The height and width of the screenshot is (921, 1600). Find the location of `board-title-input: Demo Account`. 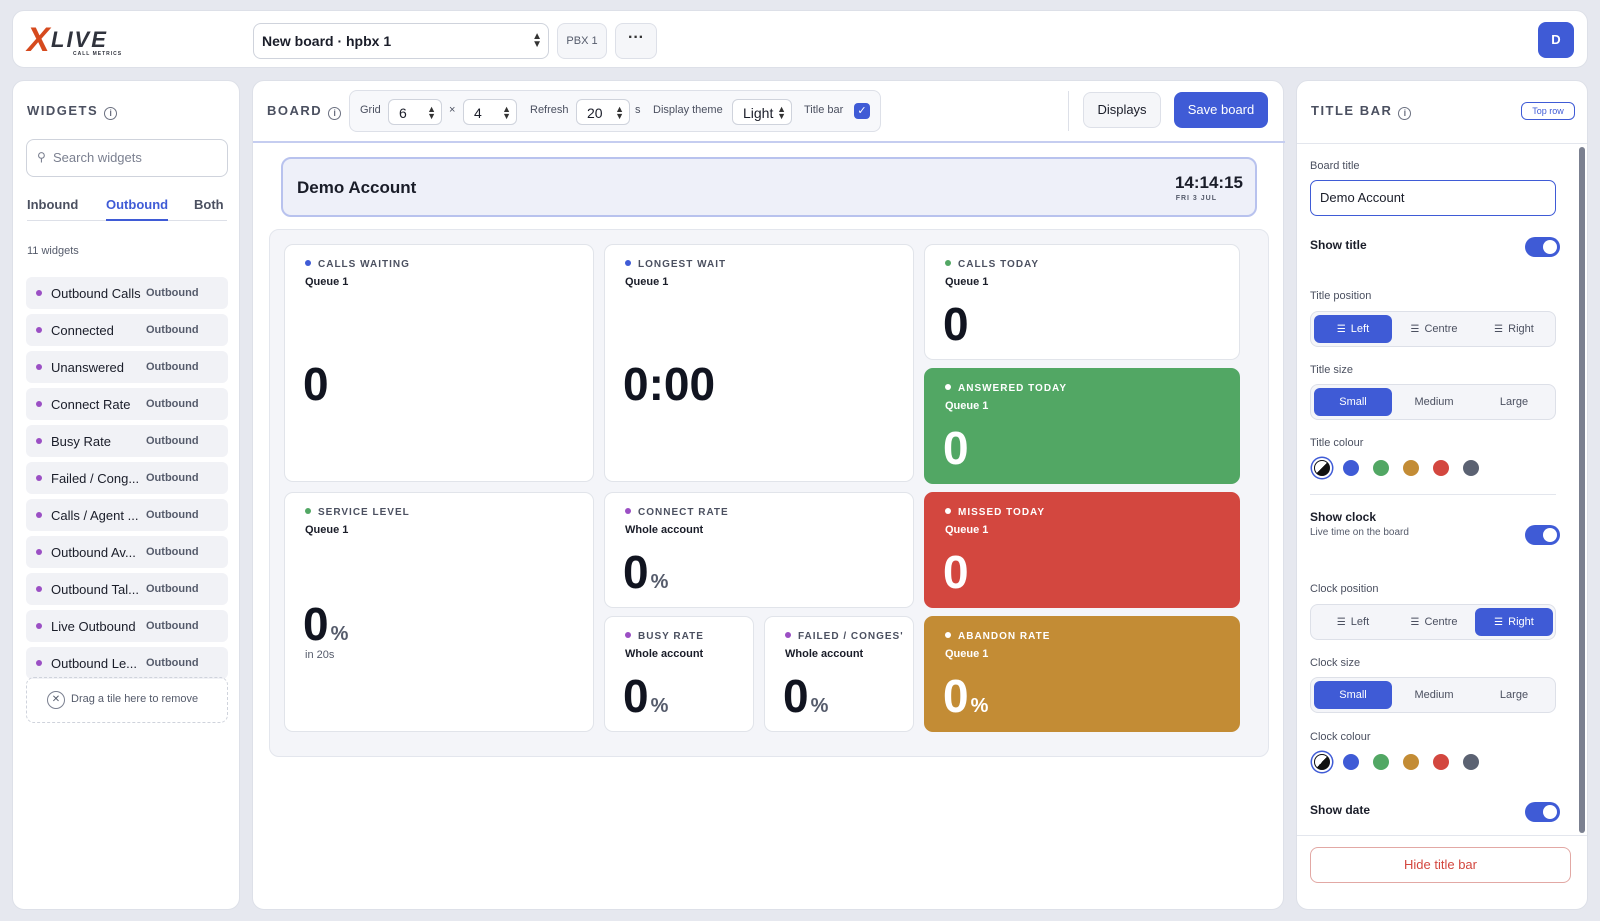

board-title-input: Demo Account is located at coordinates (1433, 198).